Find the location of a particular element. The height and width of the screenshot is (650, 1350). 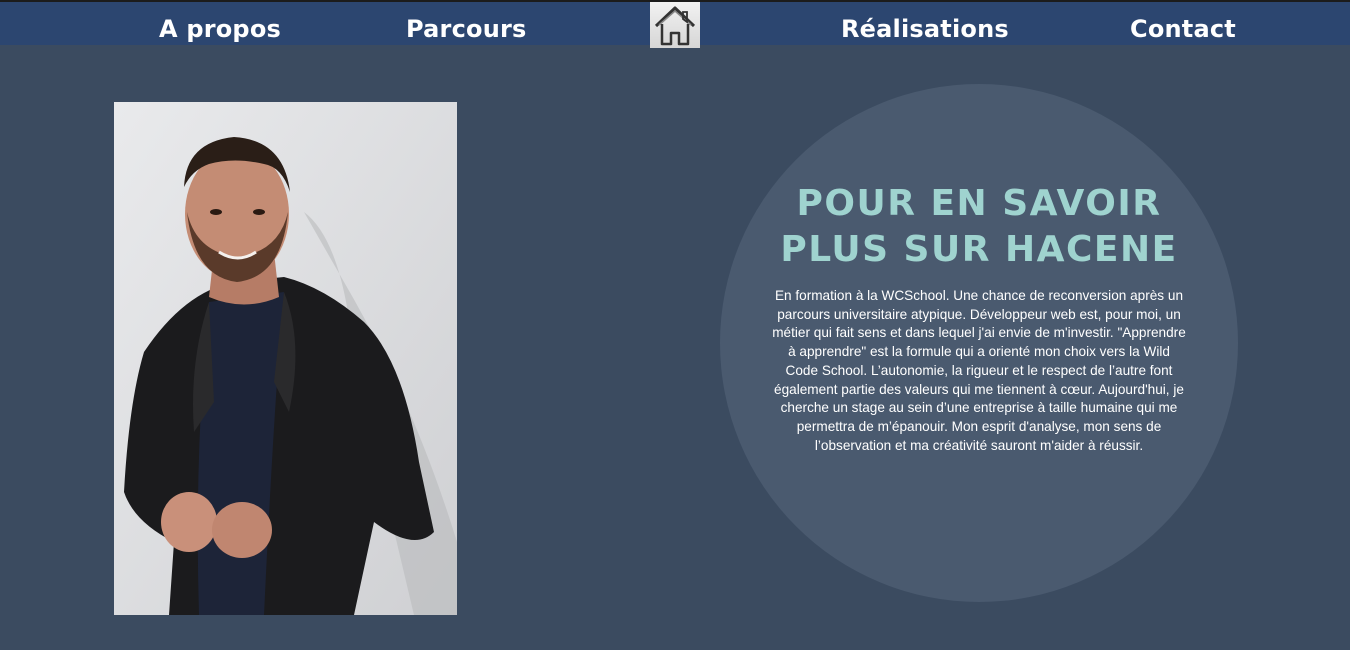

nav-link-realisations: Réalisations is located at coordinates (925, 23).